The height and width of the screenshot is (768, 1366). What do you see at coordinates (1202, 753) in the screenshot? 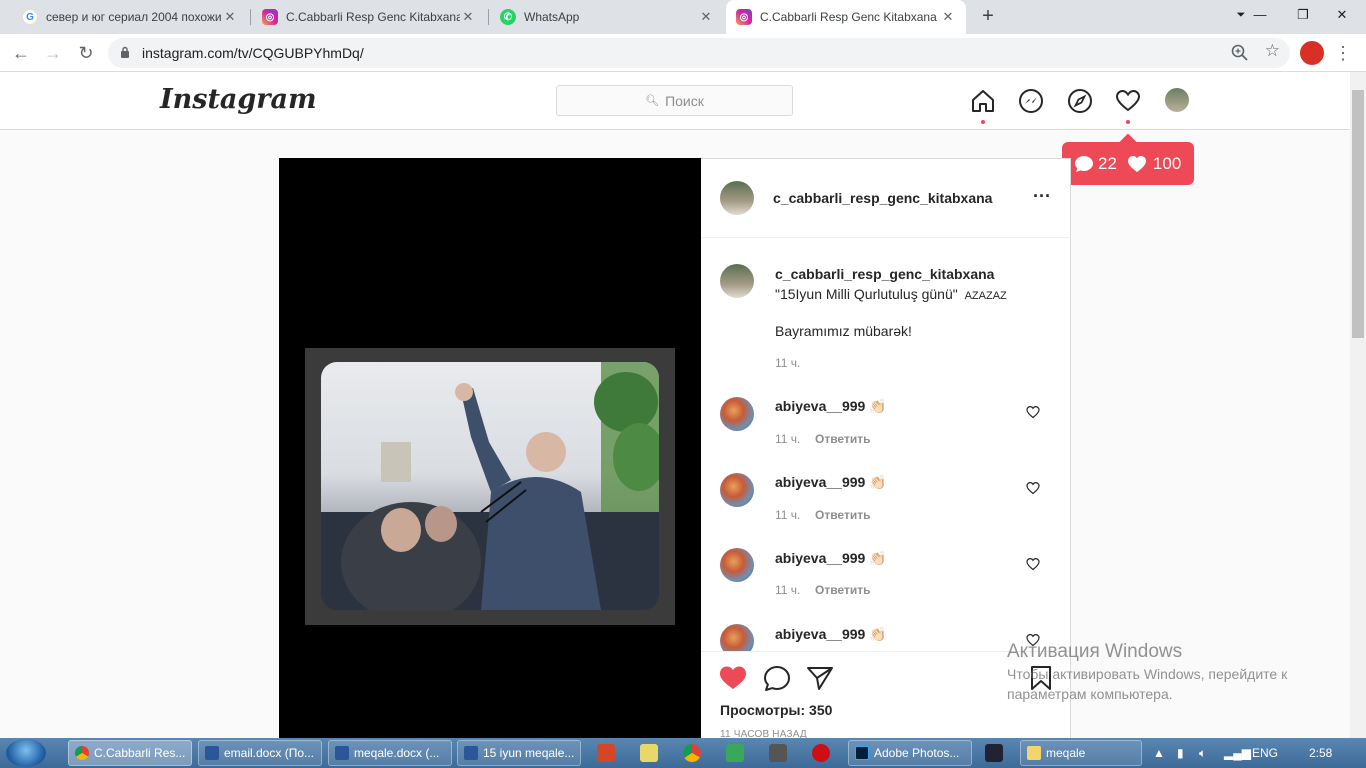
I see `volume-icon: 🔈︎` at bounding box center [1202, 753].